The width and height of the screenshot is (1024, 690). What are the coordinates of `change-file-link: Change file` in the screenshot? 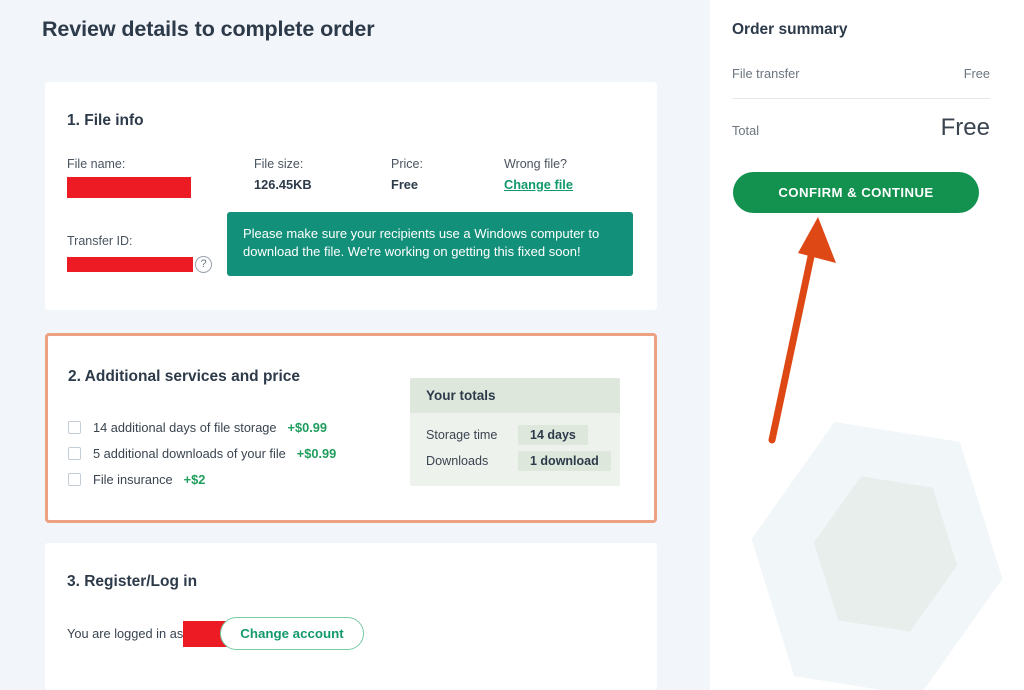 It's located at (538, 184).